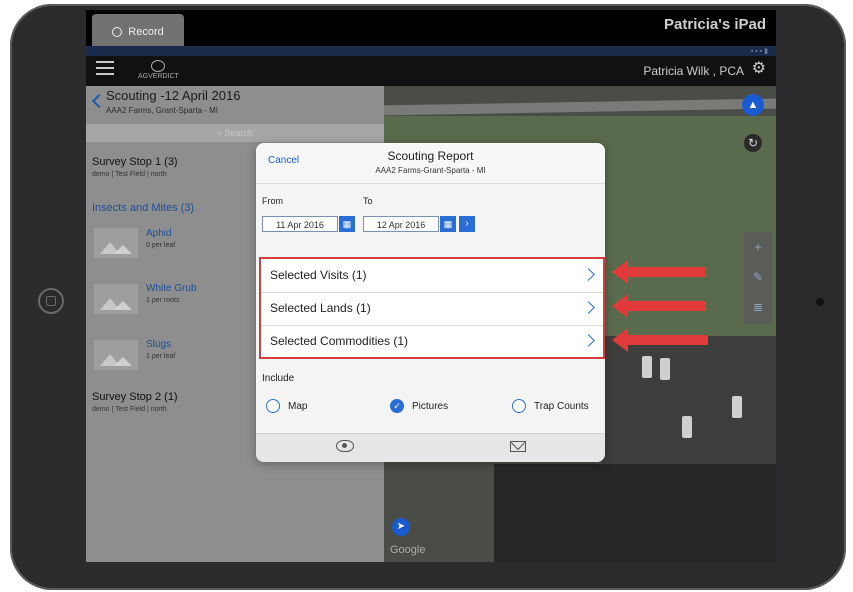 This screenshot has width=853, height=592. I want to click on gear-icon: ⚙, so click(759, 69).